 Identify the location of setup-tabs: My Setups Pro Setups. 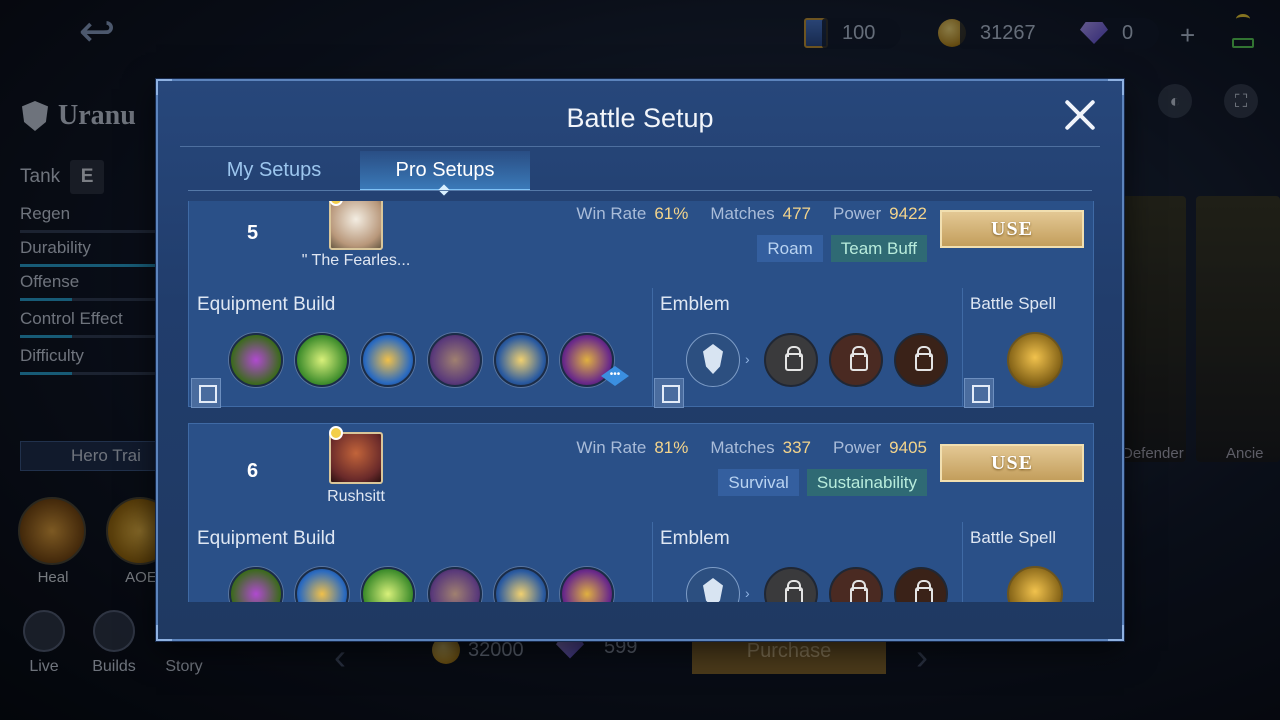
(359, 171).